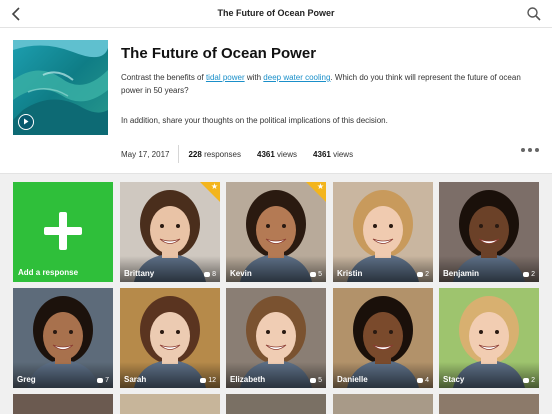  Describe the element at coordinates (248, 379) in the screenshot. I see `responder-name: Elizabeth` at that location.